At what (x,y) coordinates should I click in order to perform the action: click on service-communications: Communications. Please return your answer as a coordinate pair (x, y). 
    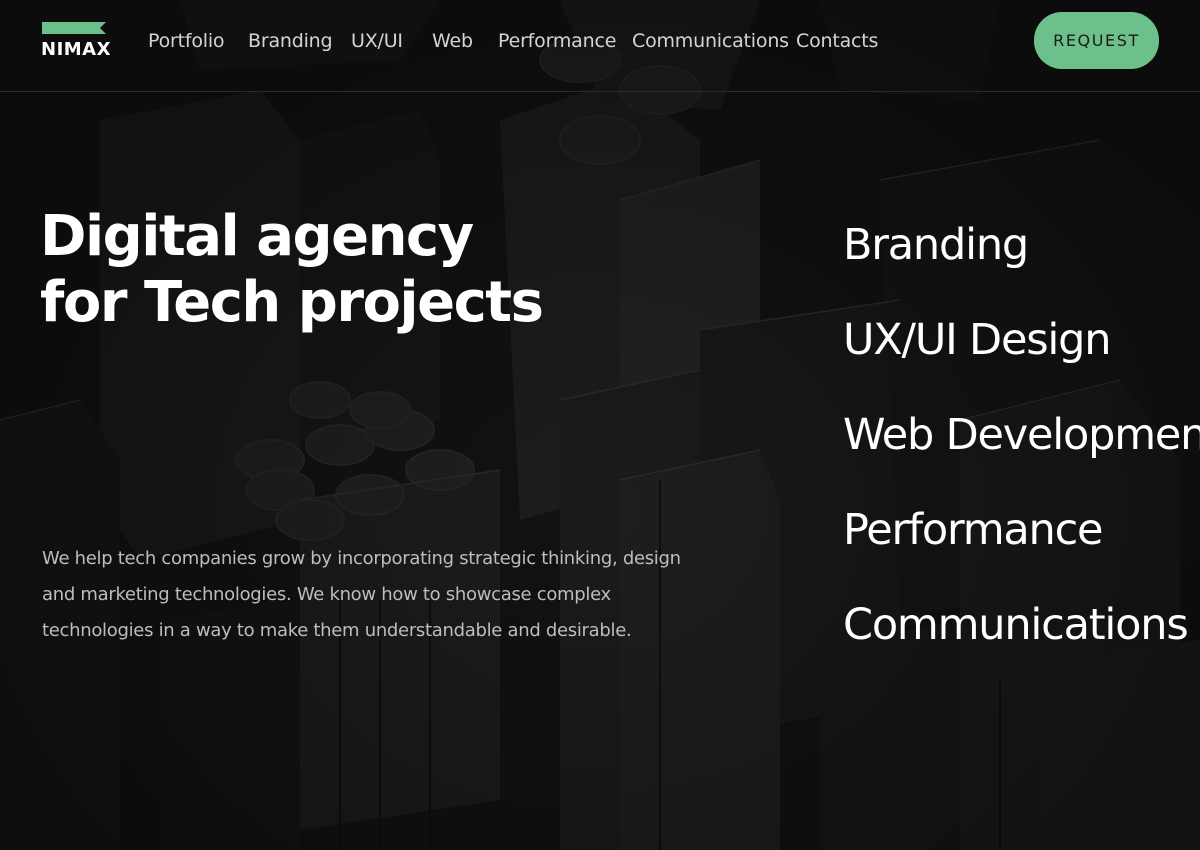
    Looking at the image, I should click on (1021, 642).